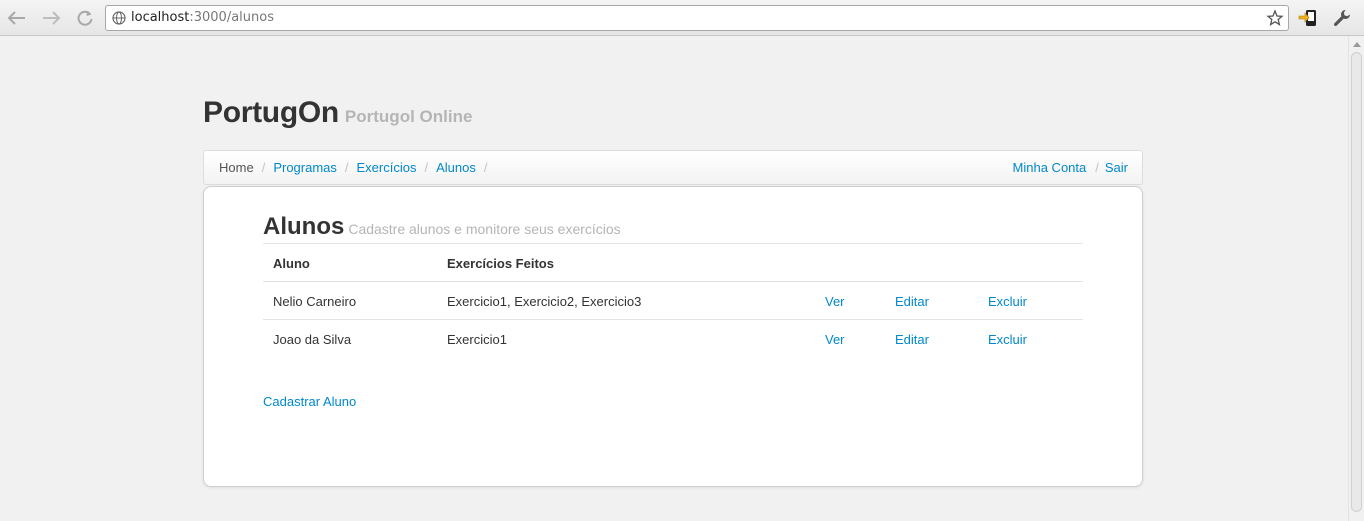 The image size is (1364, 521). Describe the element at coordinates (236, 167) in the screenshot. I see `breadcrumb-home: Home` at that location.